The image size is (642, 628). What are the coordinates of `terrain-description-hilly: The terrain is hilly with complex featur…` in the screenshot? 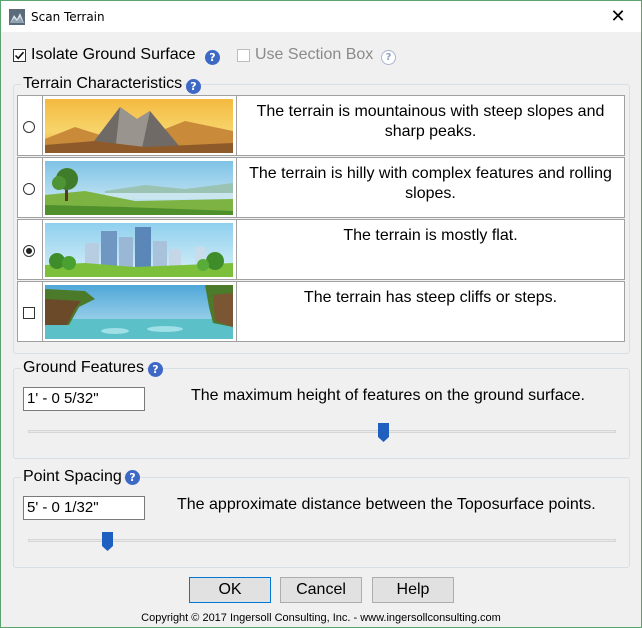 It's located at (430, 183).